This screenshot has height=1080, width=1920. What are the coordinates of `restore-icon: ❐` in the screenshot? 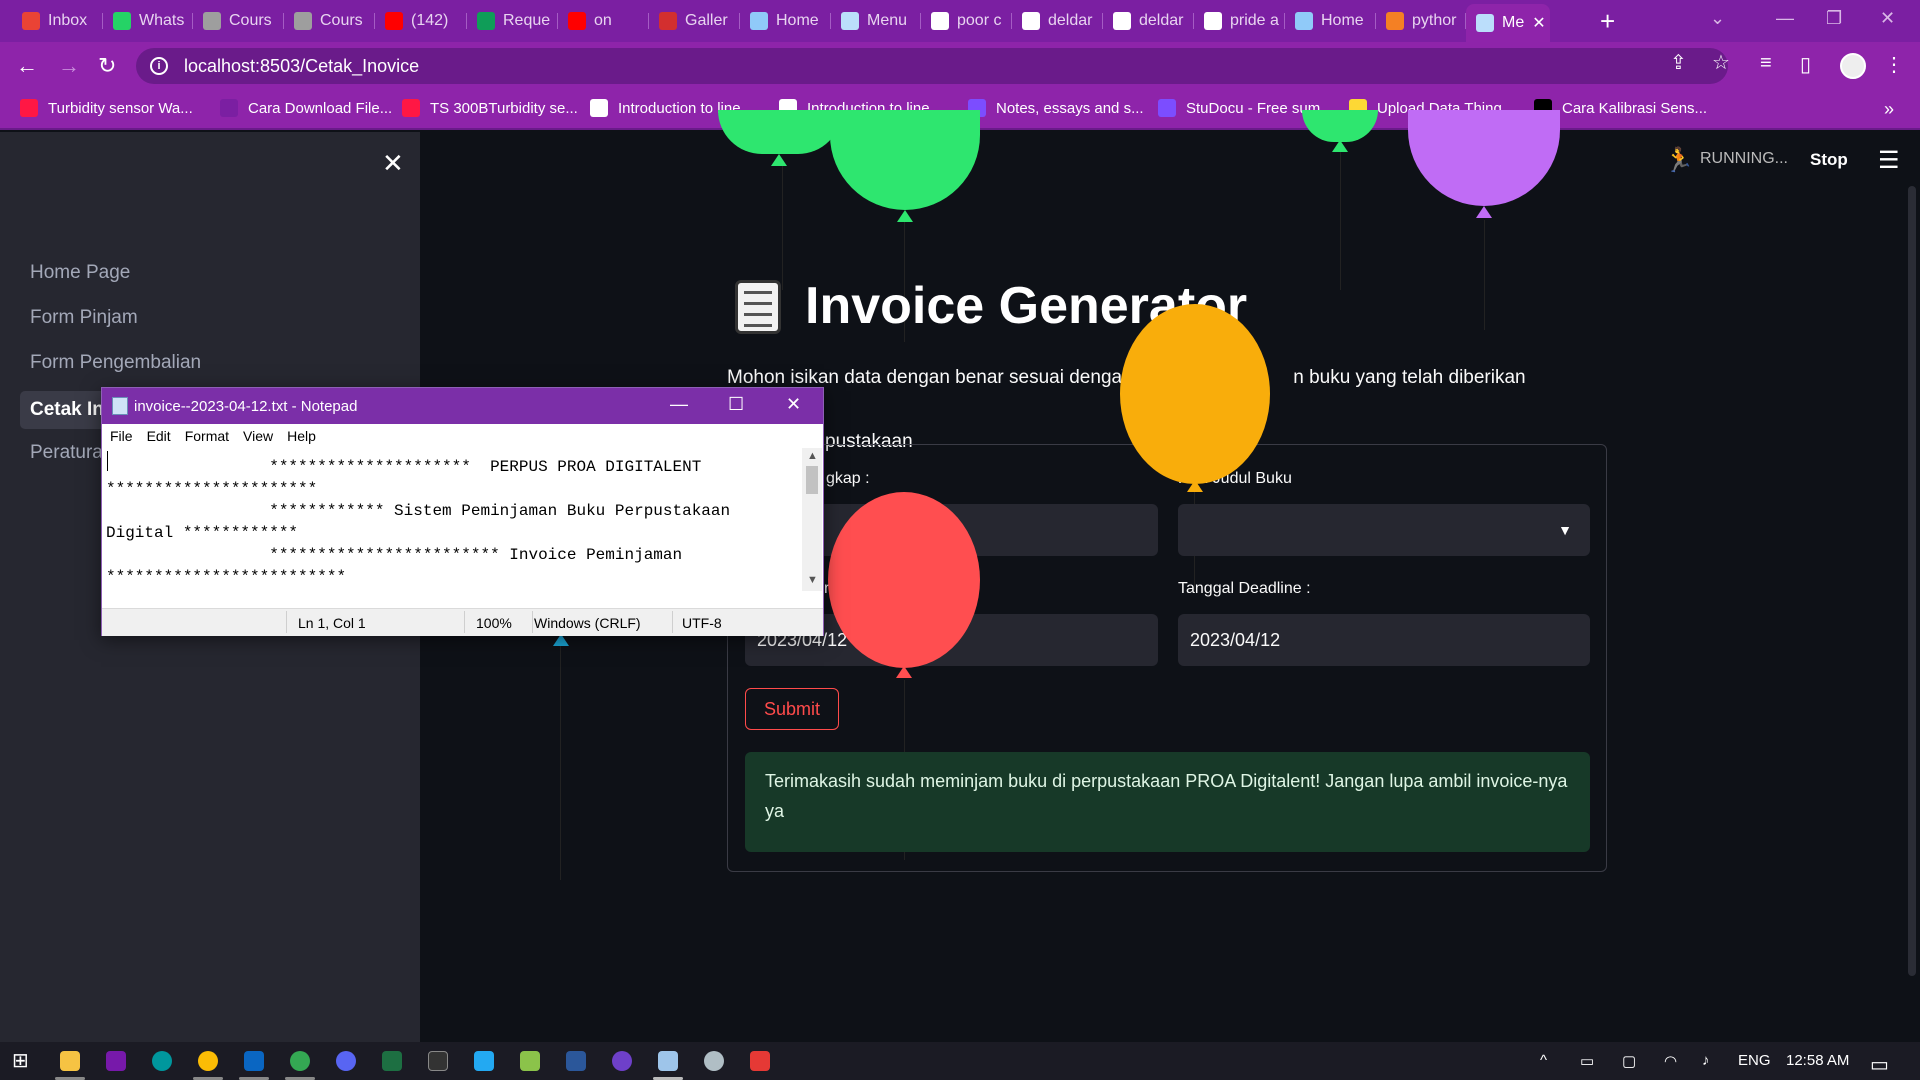 It's located at (1834, 18).